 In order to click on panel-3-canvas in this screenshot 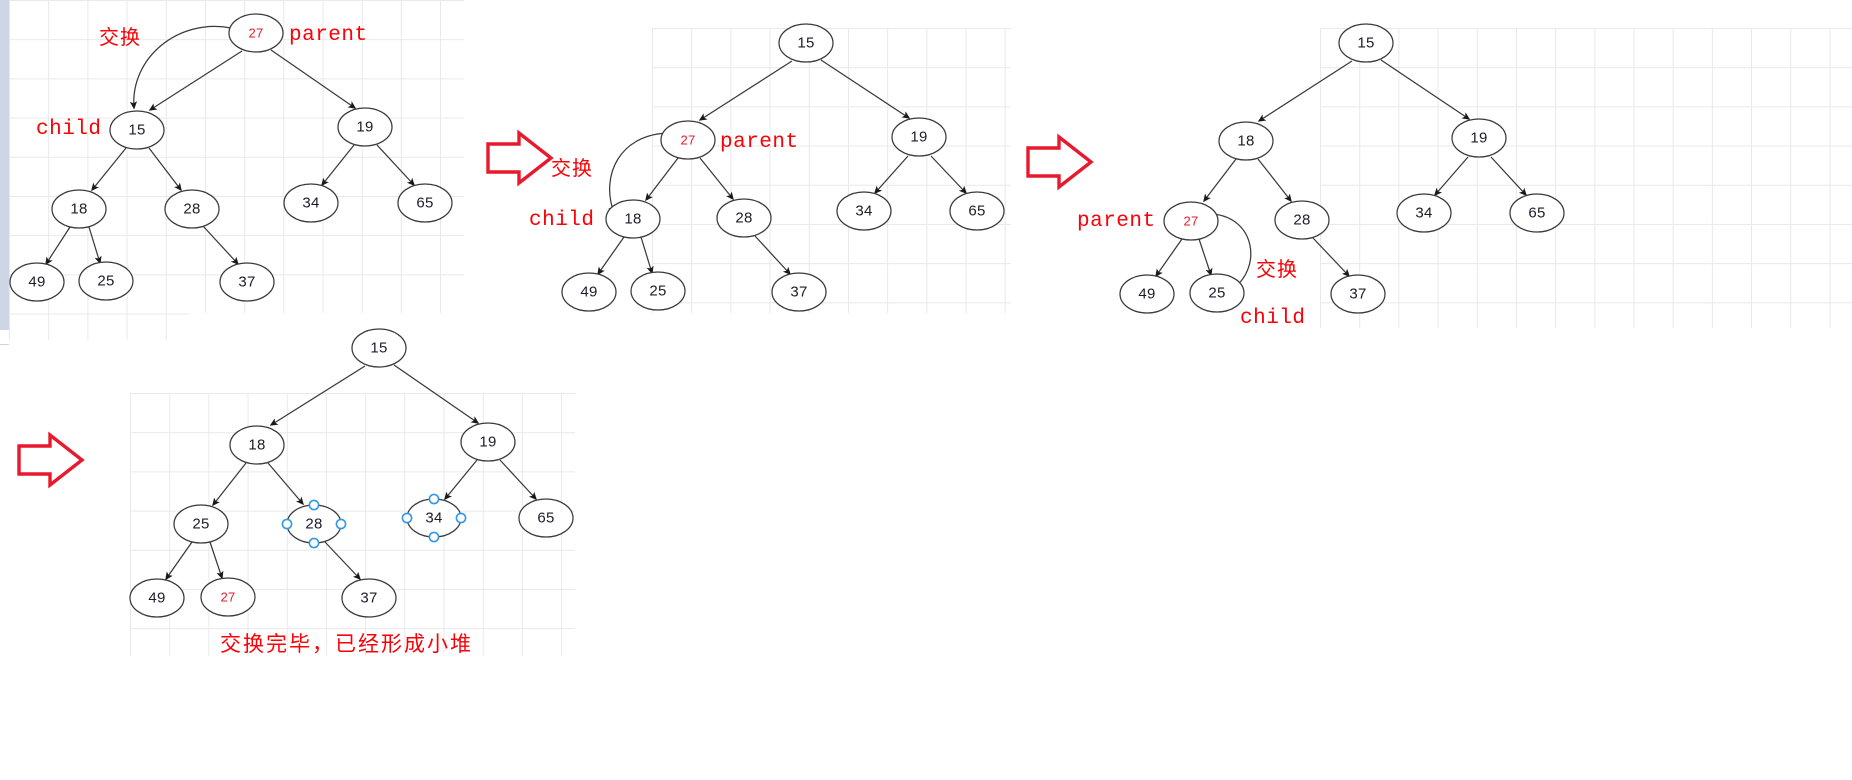, I will do `click(1586, 178)`.